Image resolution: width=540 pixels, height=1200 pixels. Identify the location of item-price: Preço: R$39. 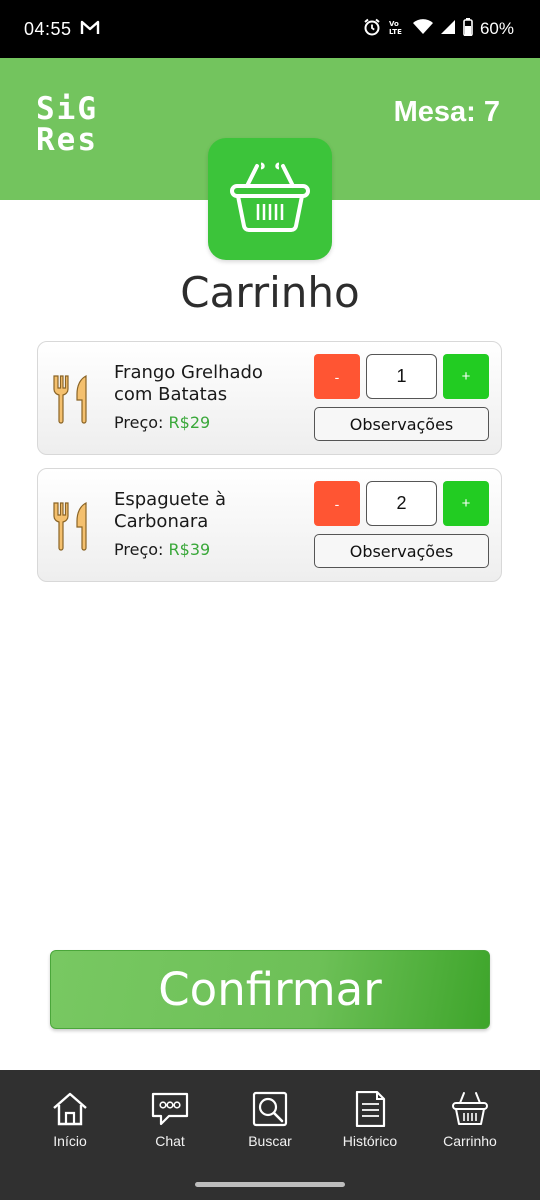
(162, 549).